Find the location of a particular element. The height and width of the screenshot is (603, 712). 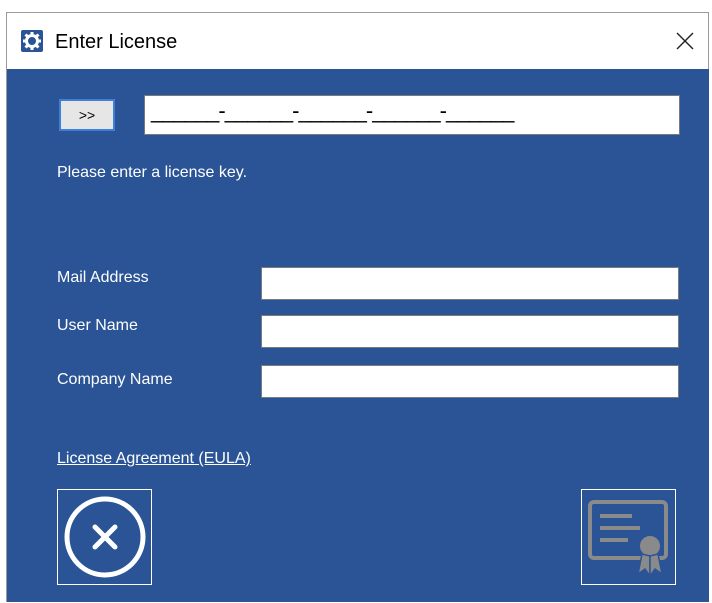

mail-address-input is located at coordinates (470, 283).